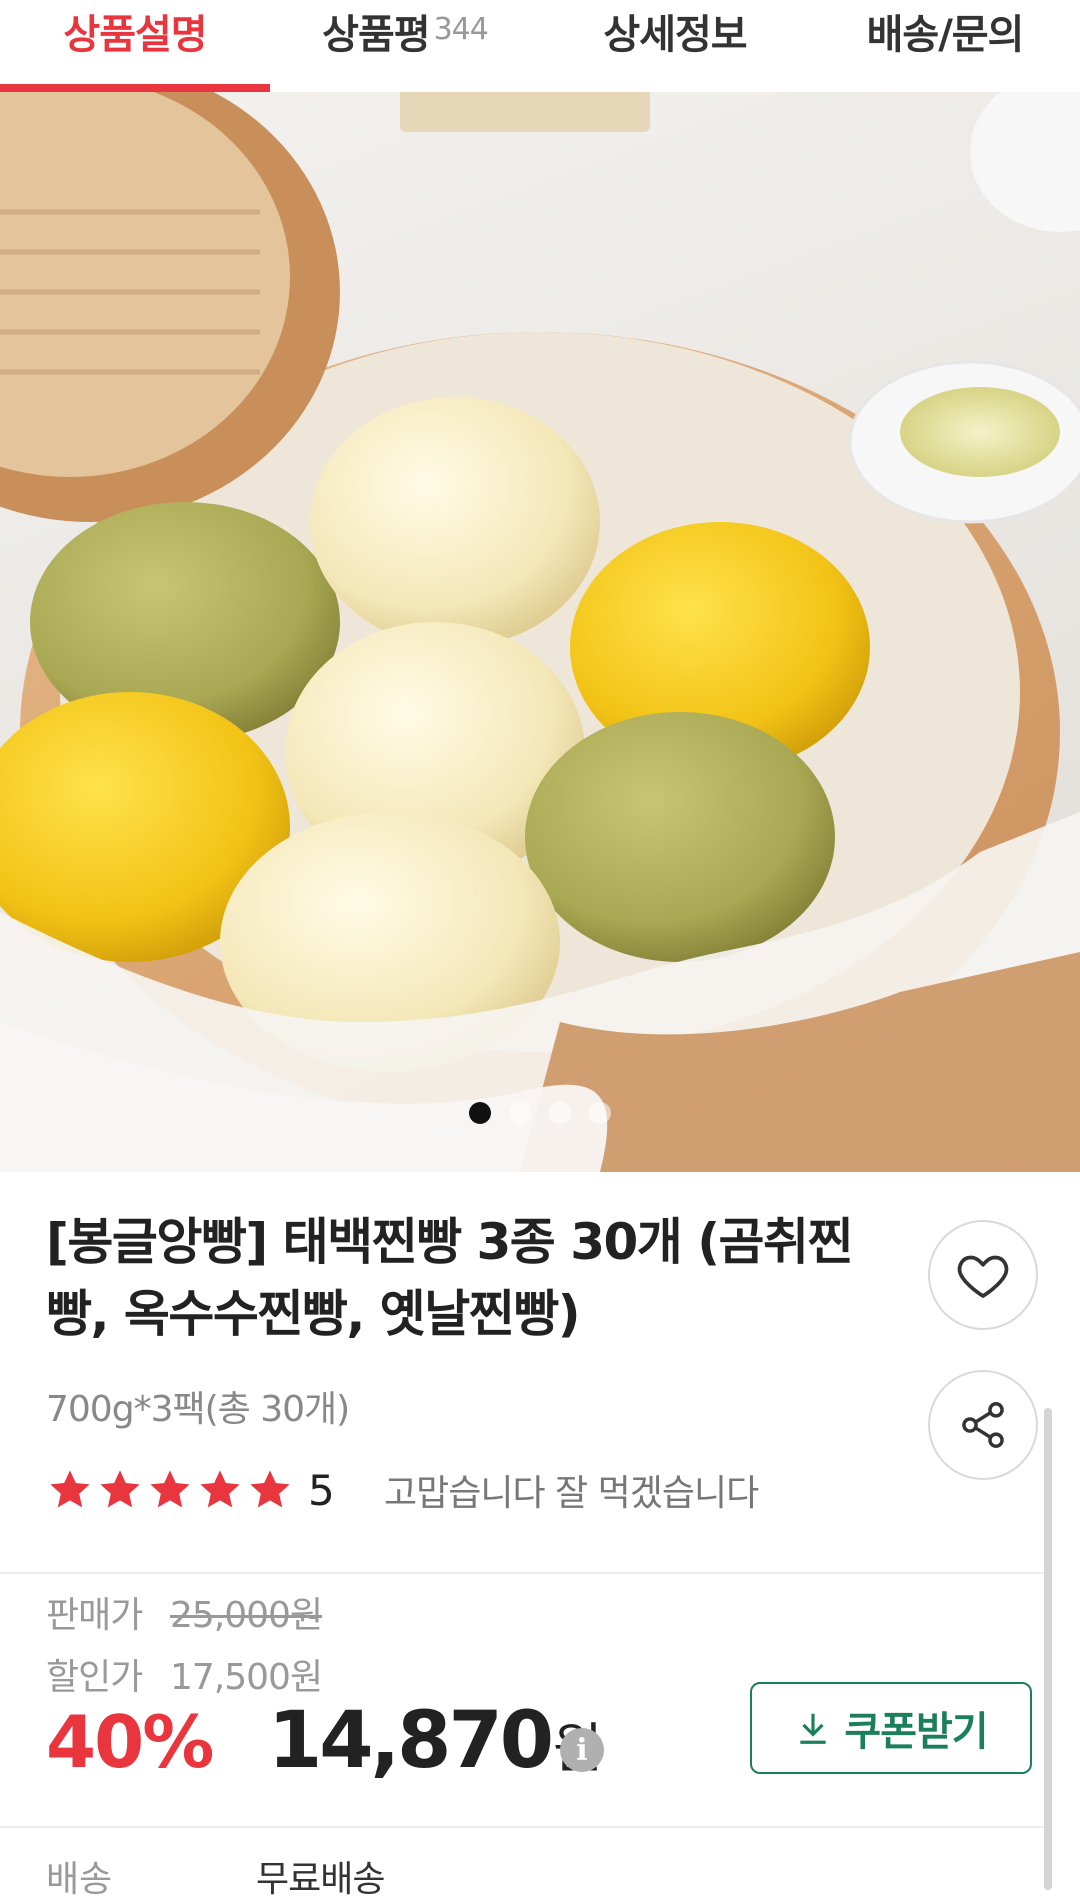 This screenshot has height=1902, width=1080. I want to click on shipping-label: 배송, so click(79, 1879).